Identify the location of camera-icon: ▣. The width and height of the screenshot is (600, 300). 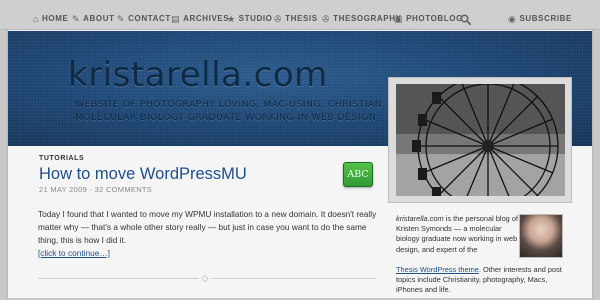
(399, 18).